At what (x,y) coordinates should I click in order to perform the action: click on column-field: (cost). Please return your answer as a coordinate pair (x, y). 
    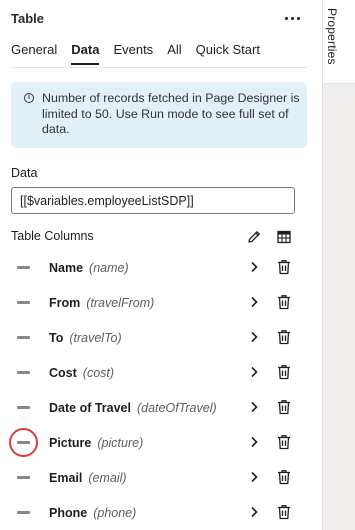
    Looking at the image, I should click on (98, 373).